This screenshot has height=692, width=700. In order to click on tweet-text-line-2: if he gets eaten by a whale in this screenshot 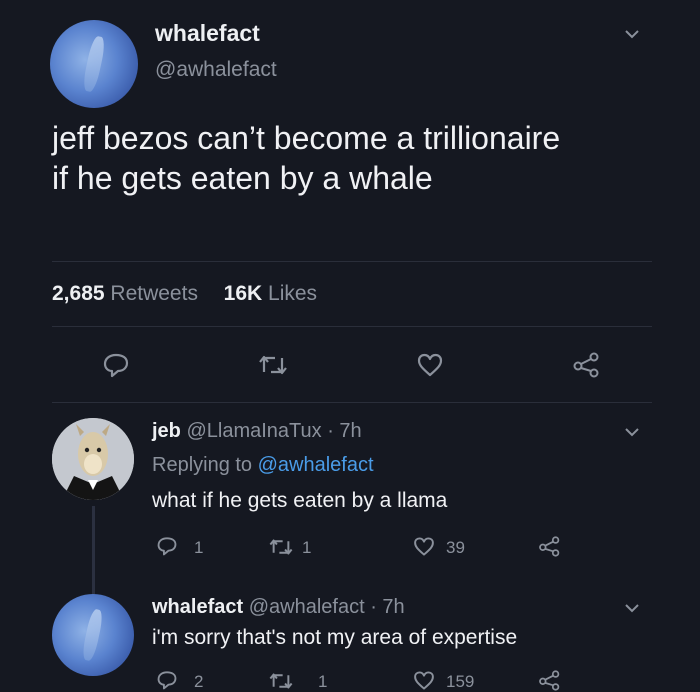, I will do `click(242, 178)`.